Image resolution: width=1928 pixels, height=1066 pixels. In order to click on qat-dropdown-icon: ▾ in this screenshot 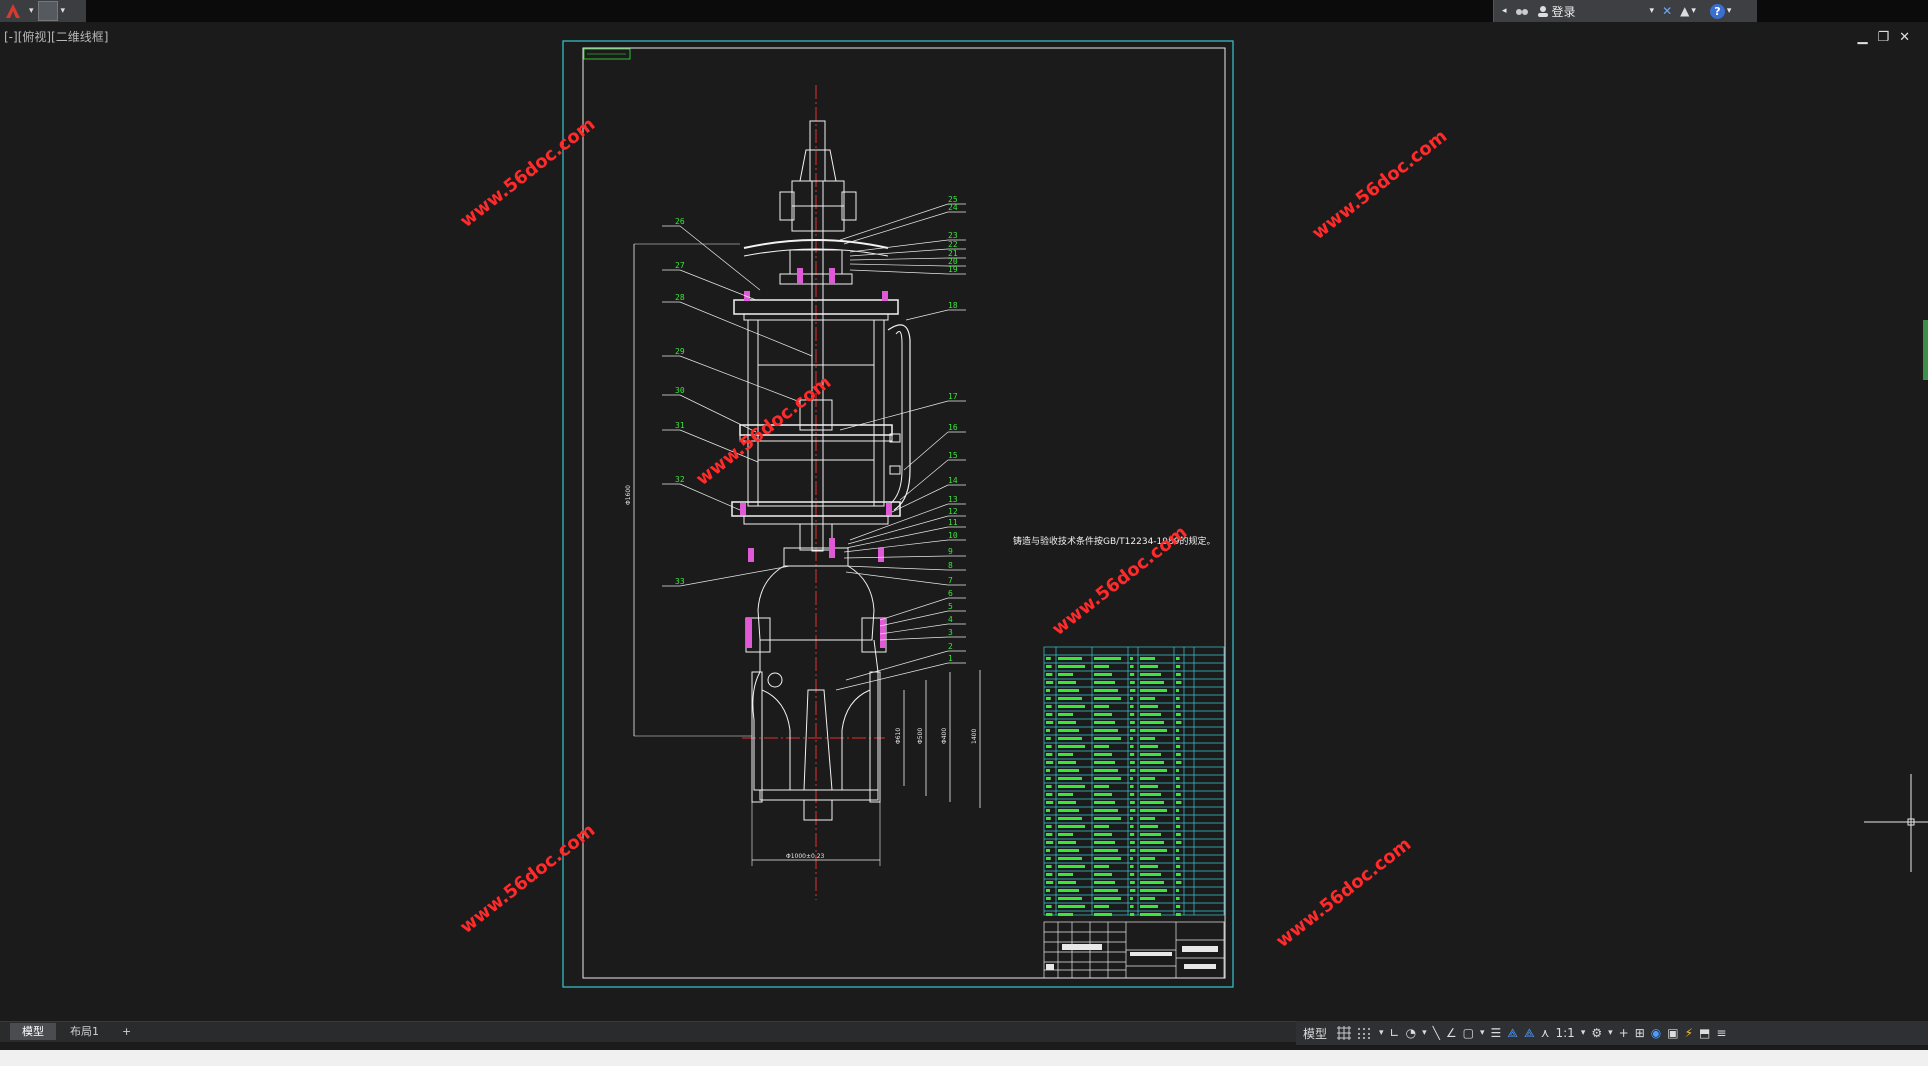, I will do `click(63, 11)`.